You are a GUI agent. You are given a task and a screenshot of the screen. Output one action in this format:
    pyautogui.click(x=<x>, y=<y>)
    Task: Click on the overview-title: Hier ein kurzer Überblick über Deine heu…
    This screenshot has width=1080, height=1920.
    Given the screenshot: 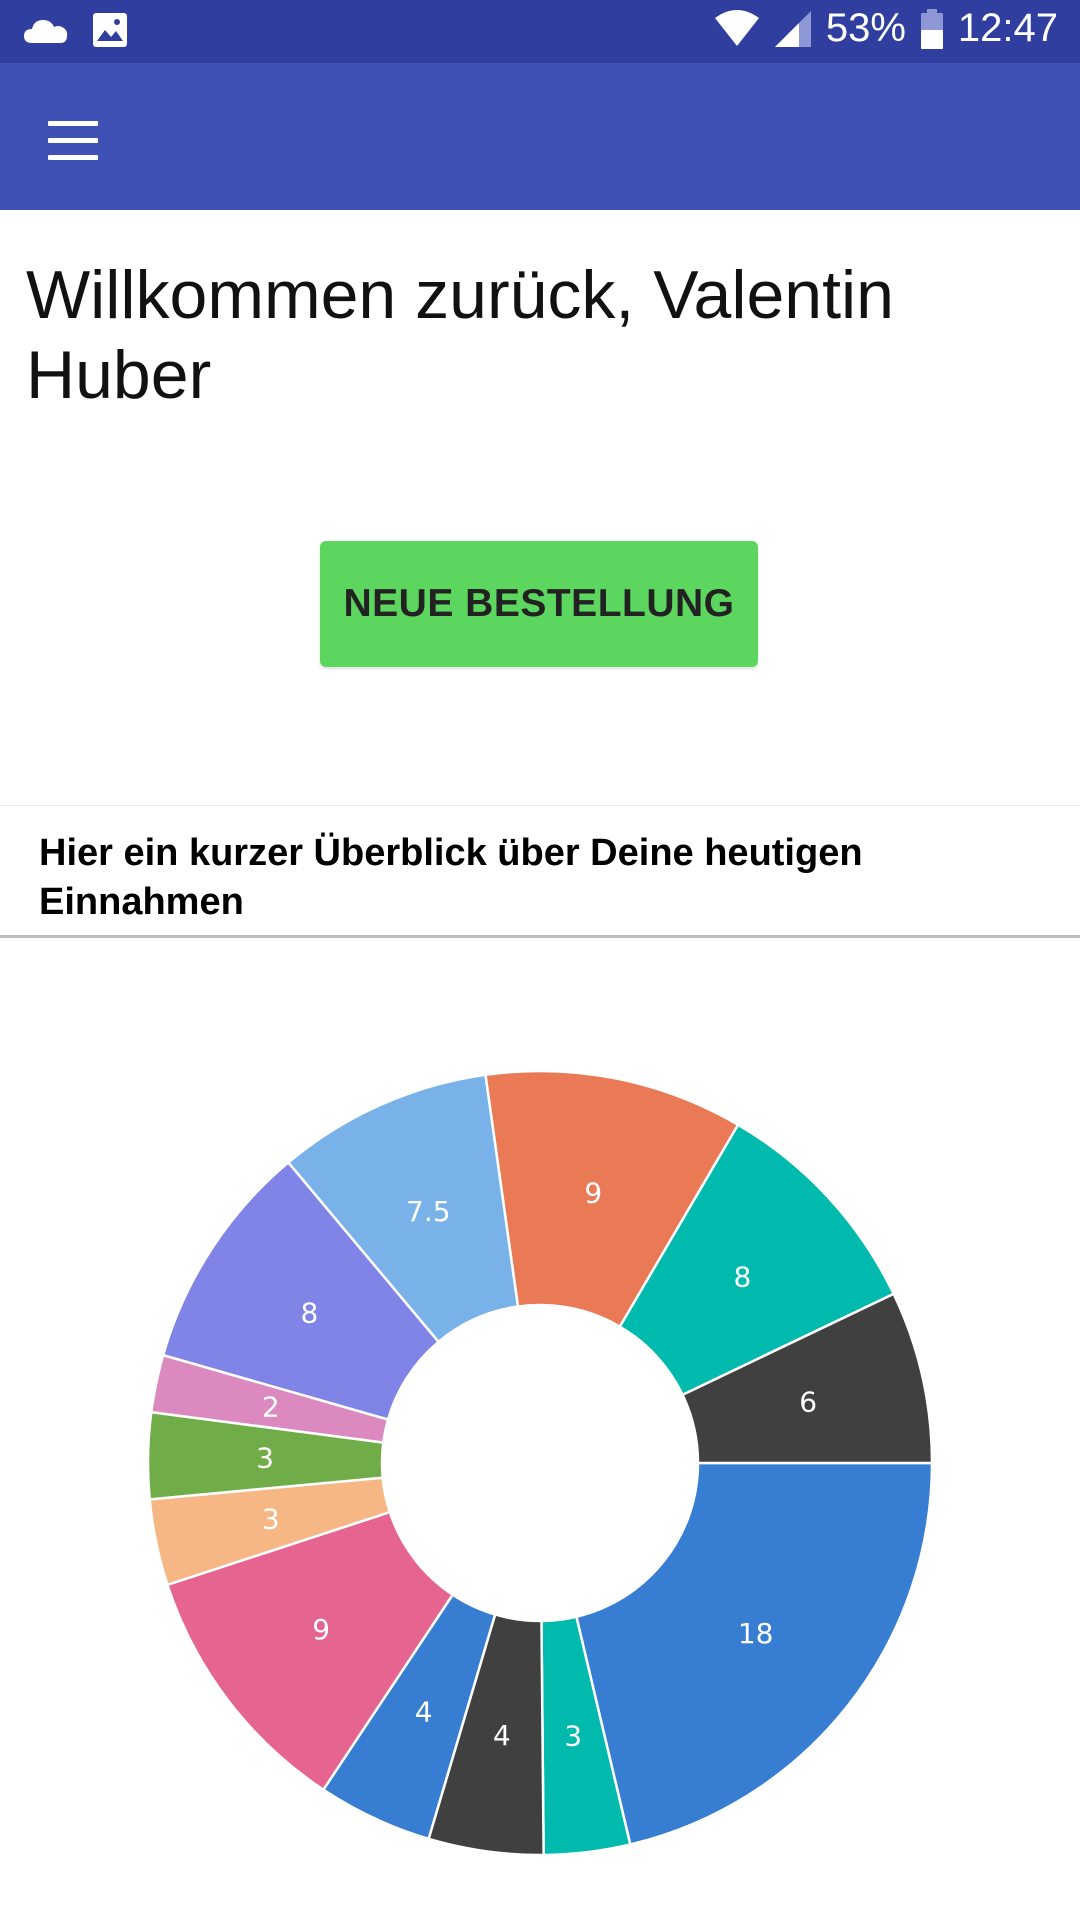 What is the action you would take?
    pyautogui.click(x=451, y=877)
    